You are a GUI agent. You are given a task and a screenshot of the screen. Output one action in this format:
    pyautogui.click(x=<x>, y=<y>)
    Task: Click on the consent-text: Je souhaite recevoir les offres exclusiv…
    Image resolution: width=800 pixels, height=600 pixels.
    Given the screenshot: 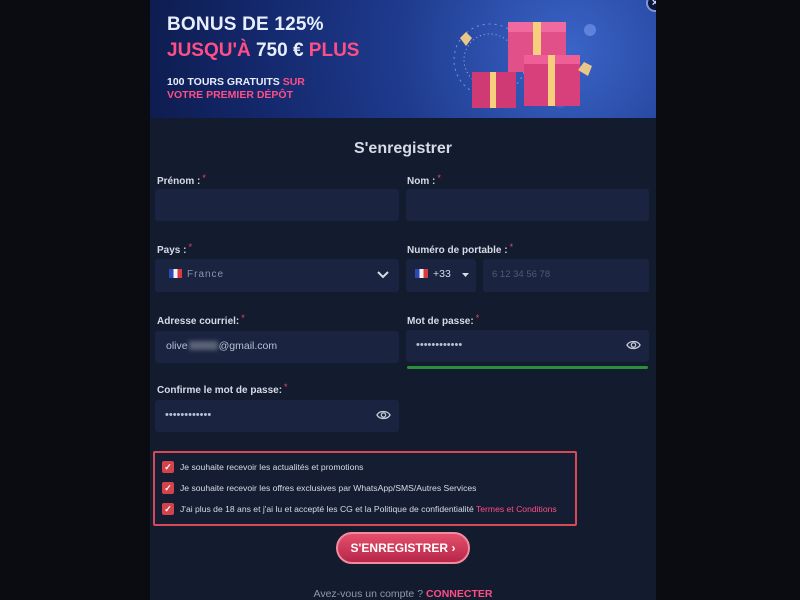 What is the action you would take?
    pyautogui.click(x=328, y=488)
    